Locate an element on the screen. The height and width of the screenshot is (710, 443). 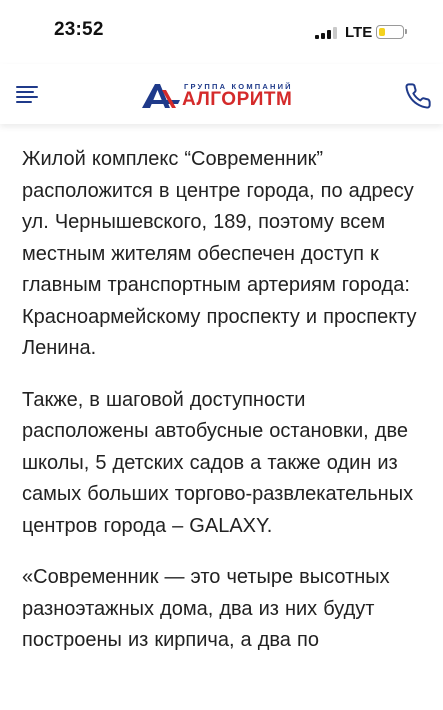
battery-level-fill is located at coordinates (381, 31).